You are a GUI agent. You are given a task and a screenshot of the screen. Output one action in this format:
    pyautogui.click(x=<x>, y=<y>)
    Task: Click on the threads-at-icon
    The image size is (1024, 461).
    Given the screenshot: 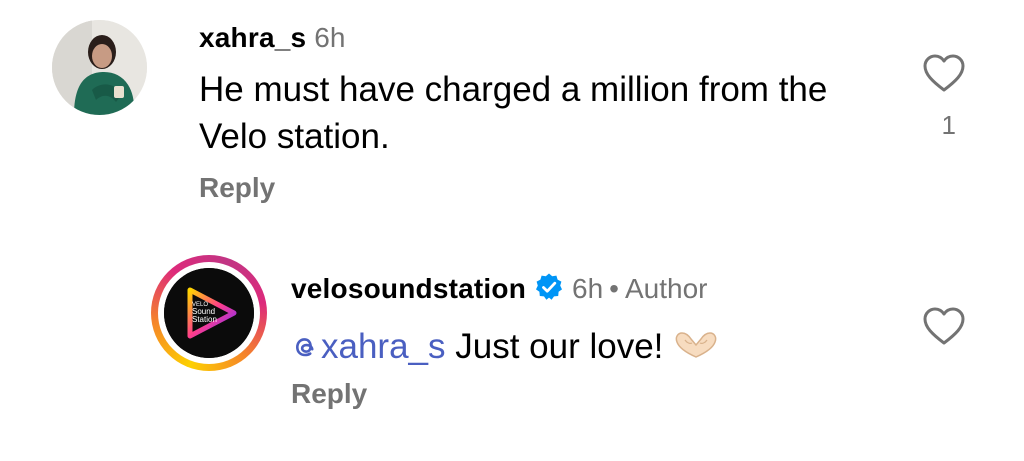 What is the action you would take?
    pyautogui.click(x=304, y=347)
    